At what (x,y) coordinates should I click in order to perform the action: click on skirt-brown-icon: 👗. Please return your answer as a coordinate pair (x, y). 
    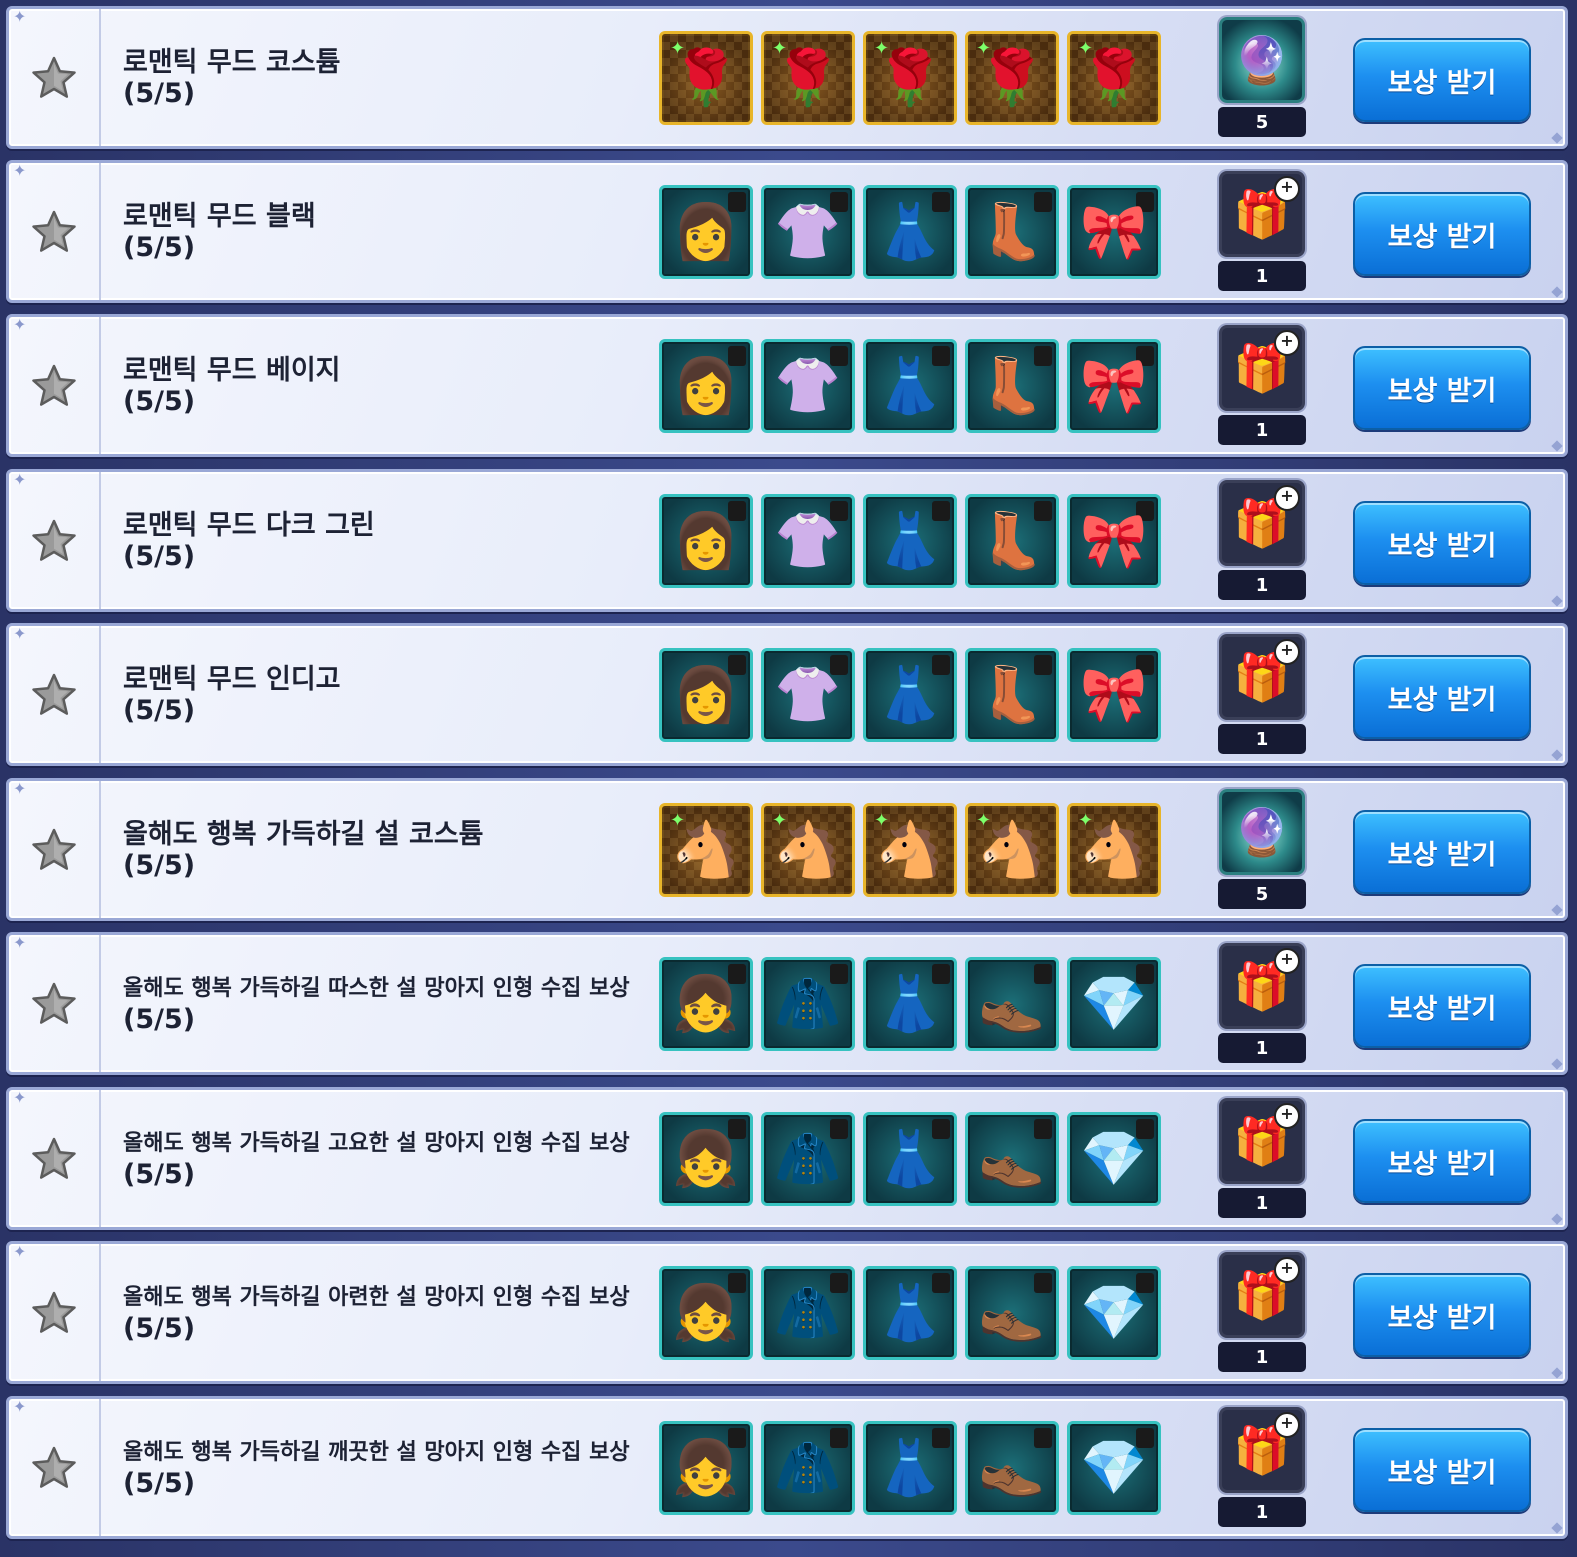
    Looking at the image, I should click on (910, 1312).